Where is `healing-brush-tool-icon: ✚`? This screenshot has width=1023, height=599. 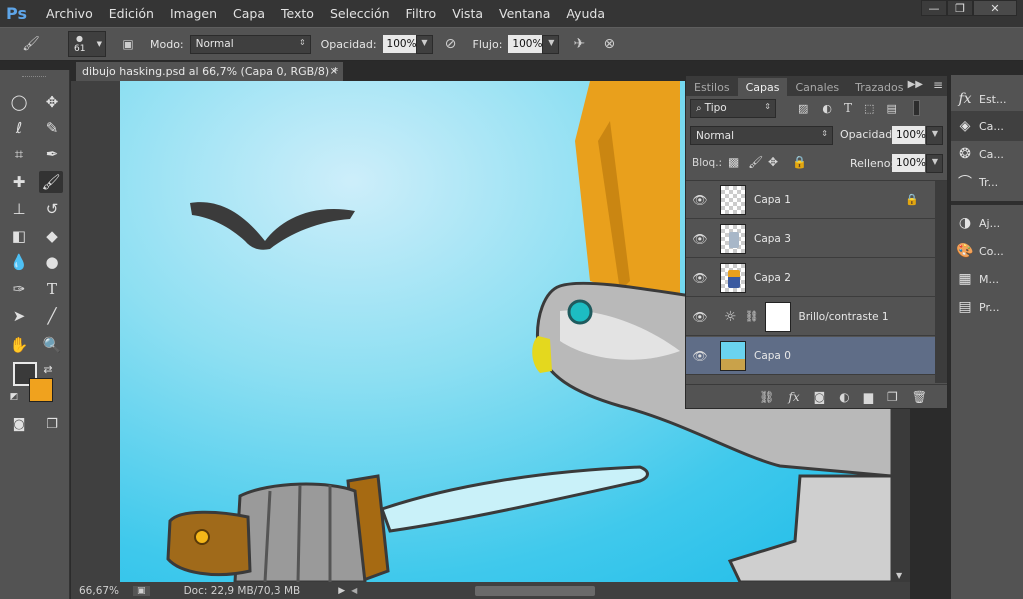 healing-brush-tool-icon: ✚ is located at coordinates (19, 182).